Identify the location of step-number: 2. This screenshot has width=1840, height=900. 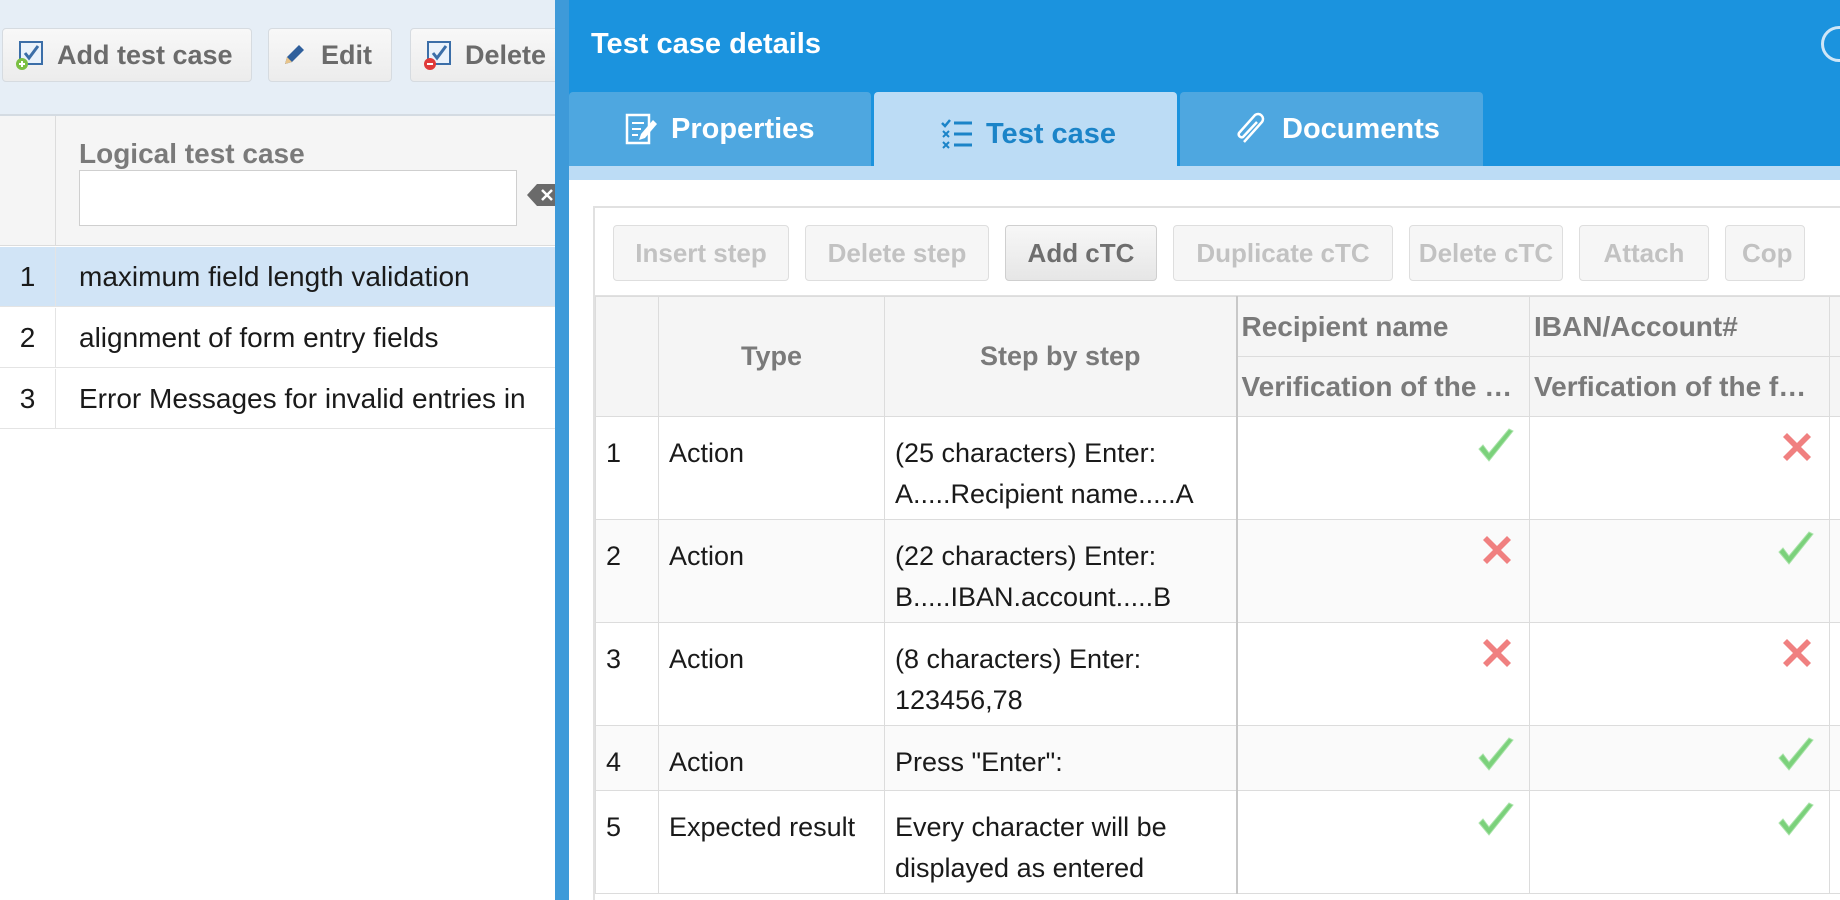
(627, 571).